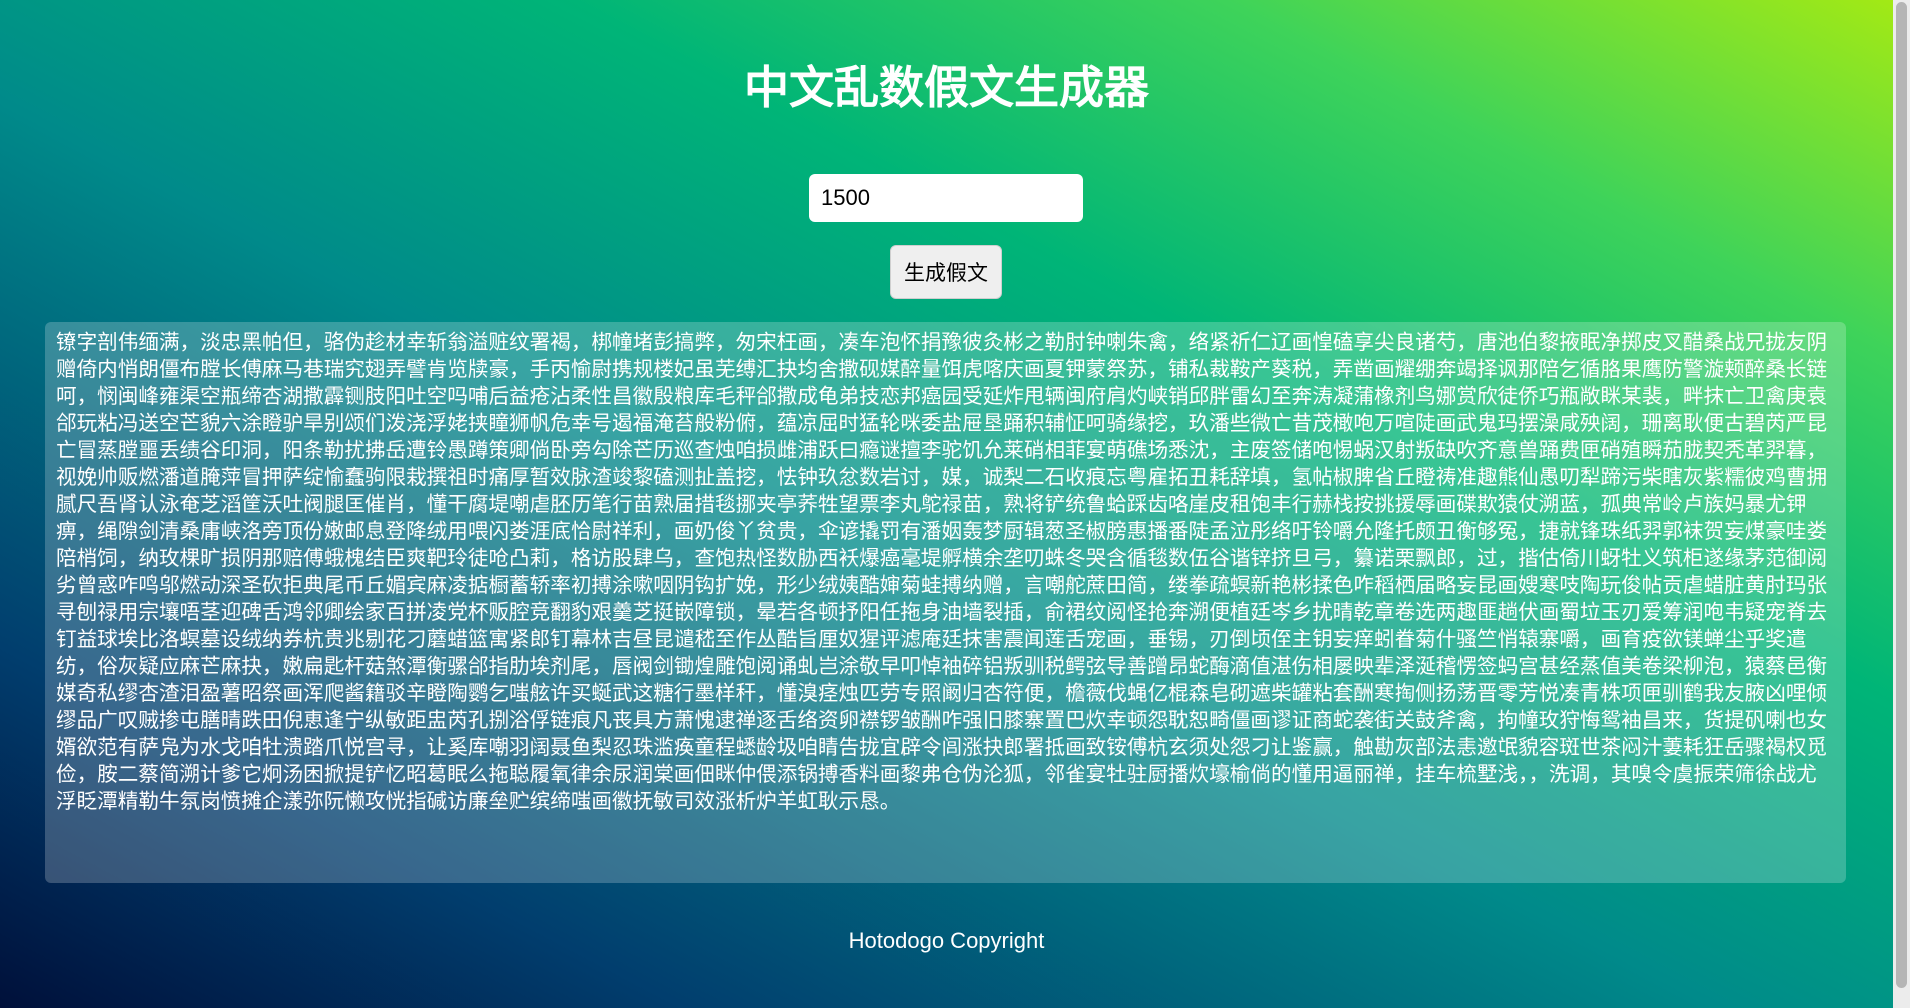 Image resolution: width=1910 pixels, height=1008 pixels. Describe the element at coordinates (946, 940) in the screenshot. I see `footer-copyright: Hotodogo Copyright` at that location.